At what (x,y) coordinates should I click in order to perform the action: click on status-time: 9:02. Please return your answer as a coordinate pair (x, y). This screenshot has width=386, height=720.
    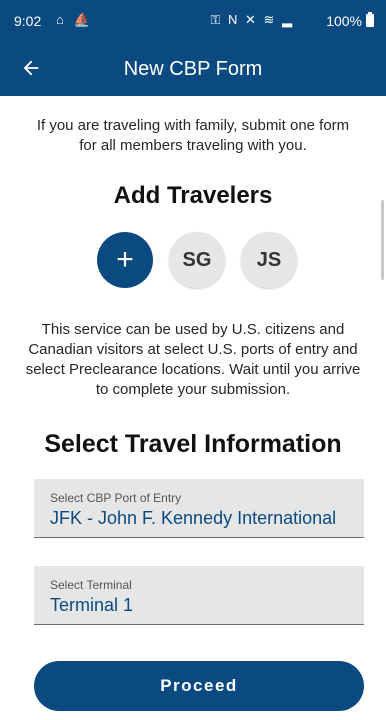
    Looking at the image, I should click on (28, 21).